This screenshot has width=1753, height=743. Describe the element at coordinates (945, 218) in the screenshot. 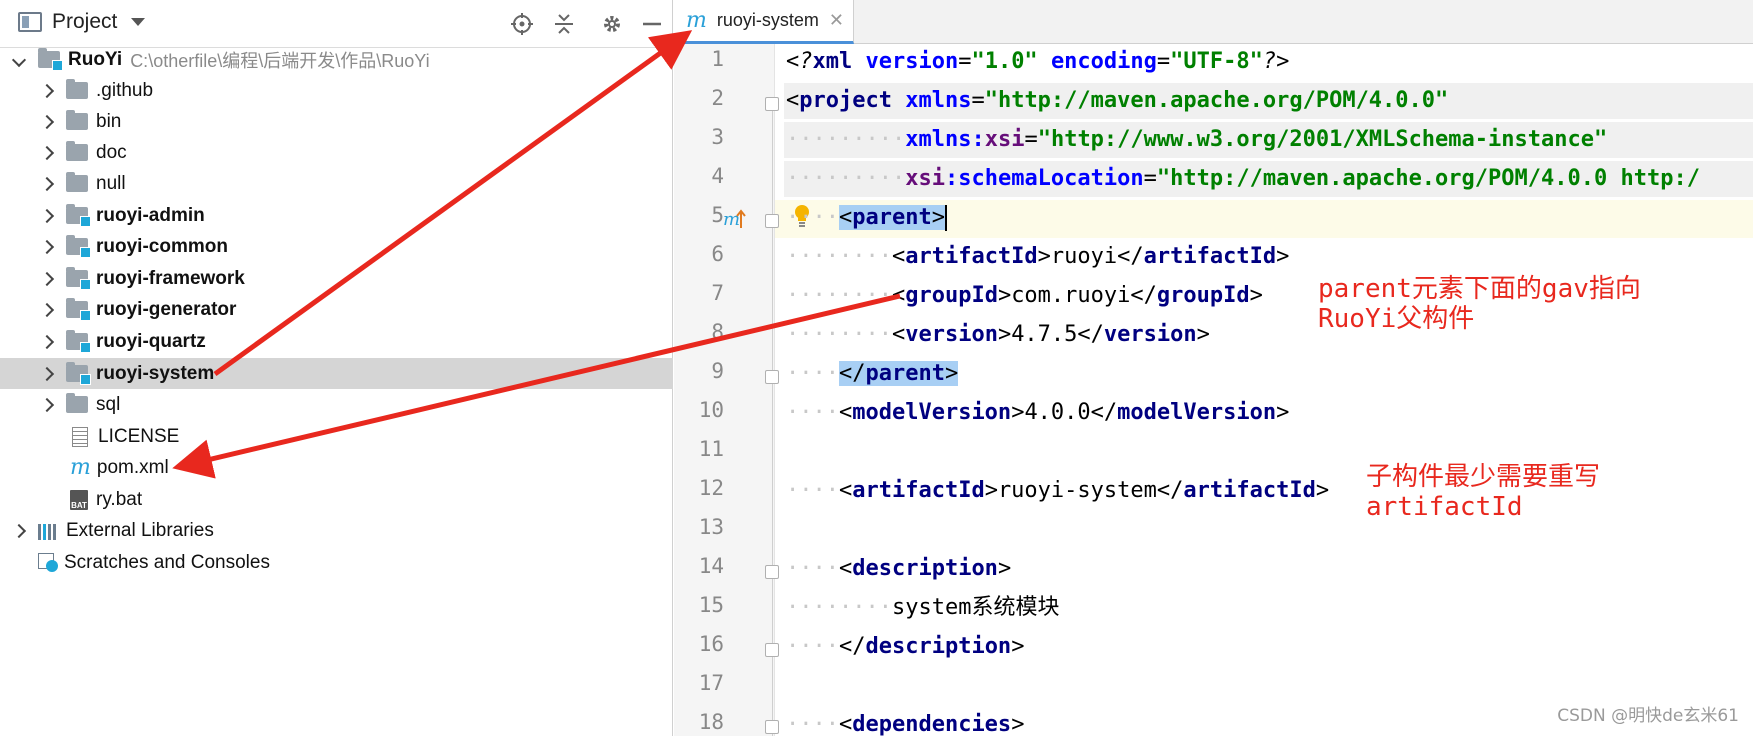

I see `text-caret` at that location.